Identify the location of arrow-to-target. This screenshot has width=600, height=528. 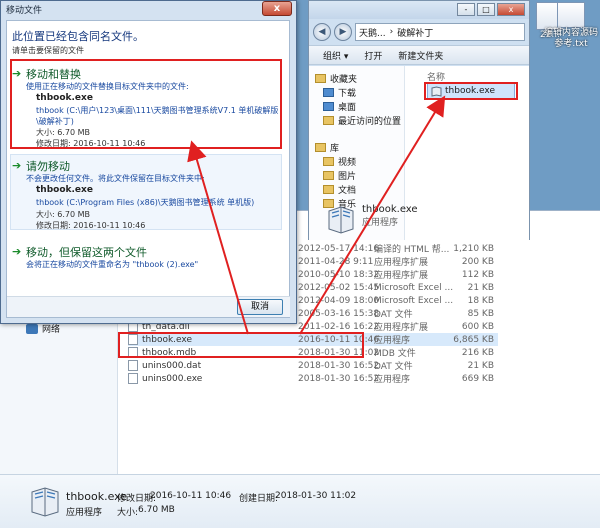
(372, 215).